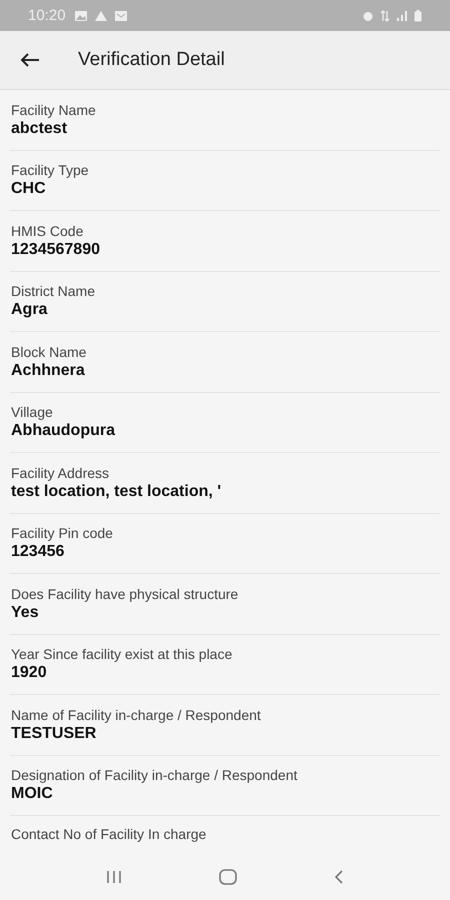 Image resolution: width=450 pixels, height=900 pixels. Describe the element at coordinates (418, 16) in the screenshot. I see `battery-icon` at that location.